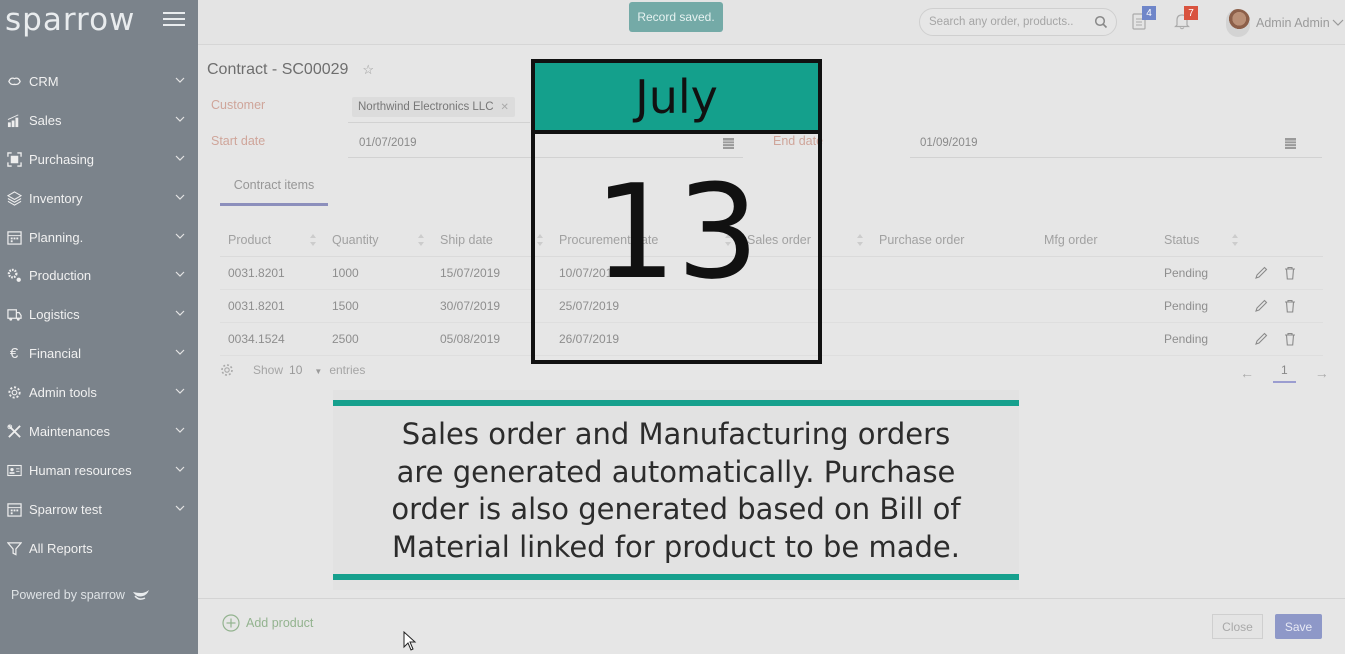 This screenshot has width=1345, height=654. What do you see at coordinates (771, 598) in the screenshot?
I see `footer-divider` at bounding box center [771, 598].